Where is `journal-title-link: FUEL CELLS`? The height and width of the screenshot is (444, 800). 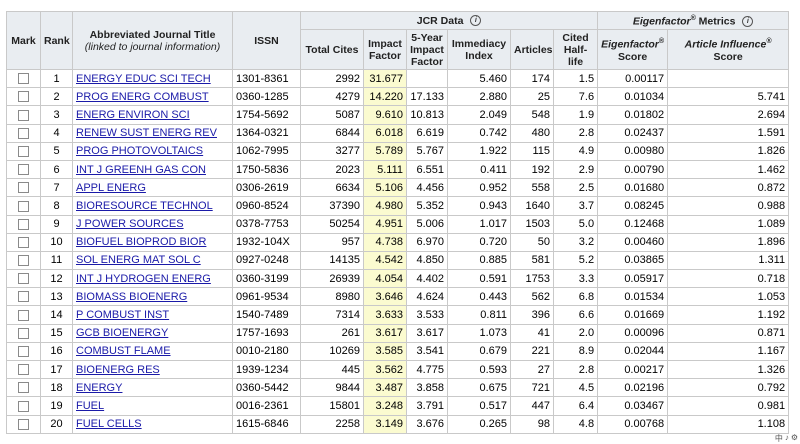
journal-title-link: FUEL CELLS is located at coordinates (109, 424).